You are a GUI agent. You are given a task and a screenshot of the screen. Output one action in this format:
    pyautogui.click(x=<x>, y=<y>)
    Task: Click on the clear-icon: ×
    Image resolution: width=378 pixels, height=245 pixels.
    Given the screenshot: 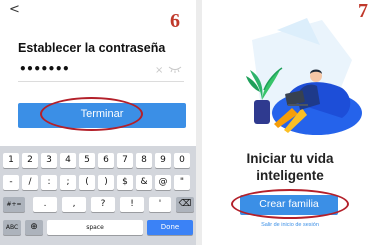 What is the action you would take?
    pyautogui.click(x=159, y=70)
    